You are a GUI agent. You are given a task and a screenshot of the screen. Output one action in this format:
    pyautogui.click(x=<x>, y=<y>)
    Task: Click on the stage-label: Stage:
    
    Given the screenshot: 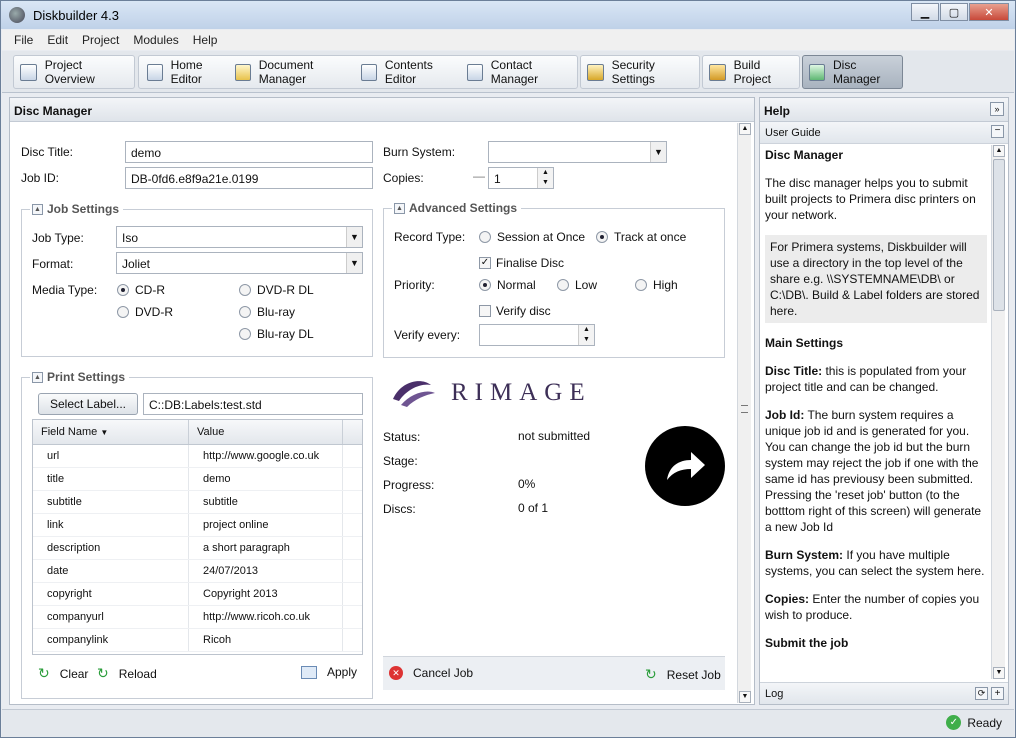 What is the action you would take?
    pyautogui.click(x=400, y=461)
    